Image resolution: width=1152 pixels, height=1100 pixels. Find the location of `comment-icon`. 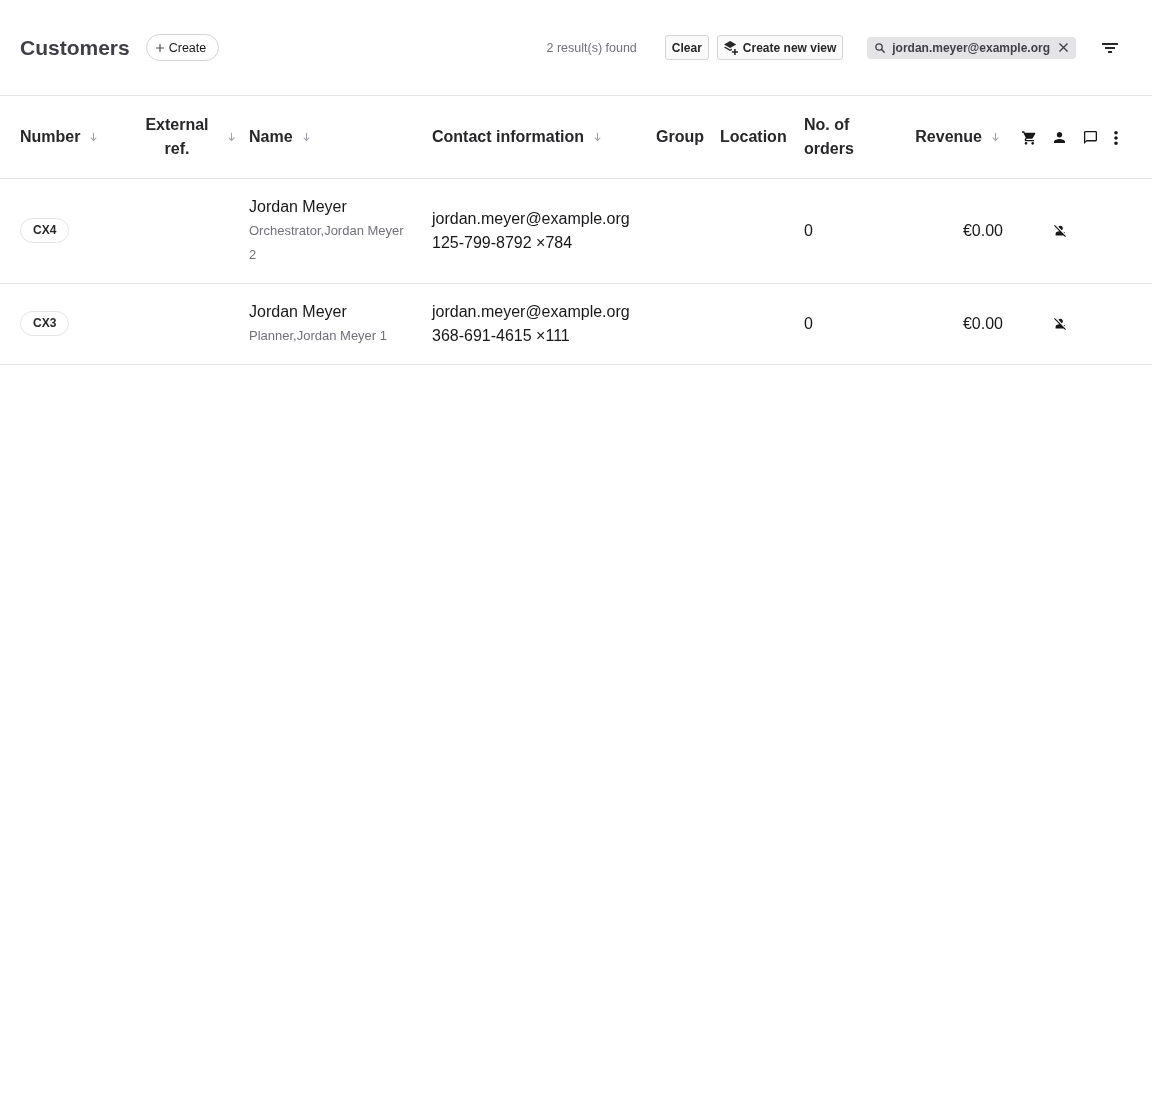

comment-icon is located at coordinates (1090, 137).